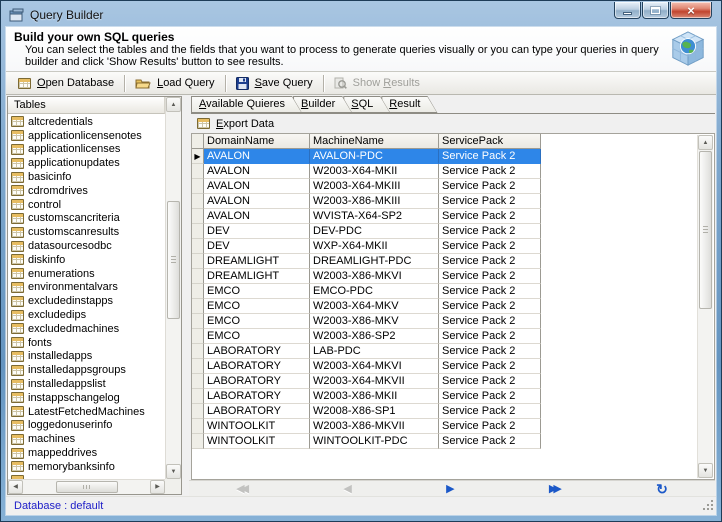 The height and width of the screenshot is (522, 722). I want to click on nav-refresh-button: ↻, so click(662, 489).